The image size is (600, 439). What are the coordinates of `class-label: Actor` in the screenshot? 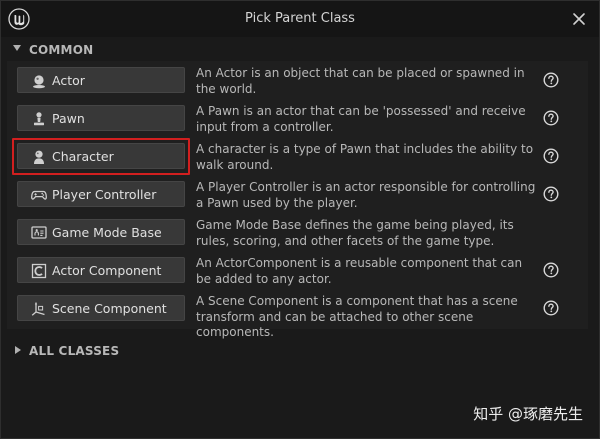 It's located at (68, 80).